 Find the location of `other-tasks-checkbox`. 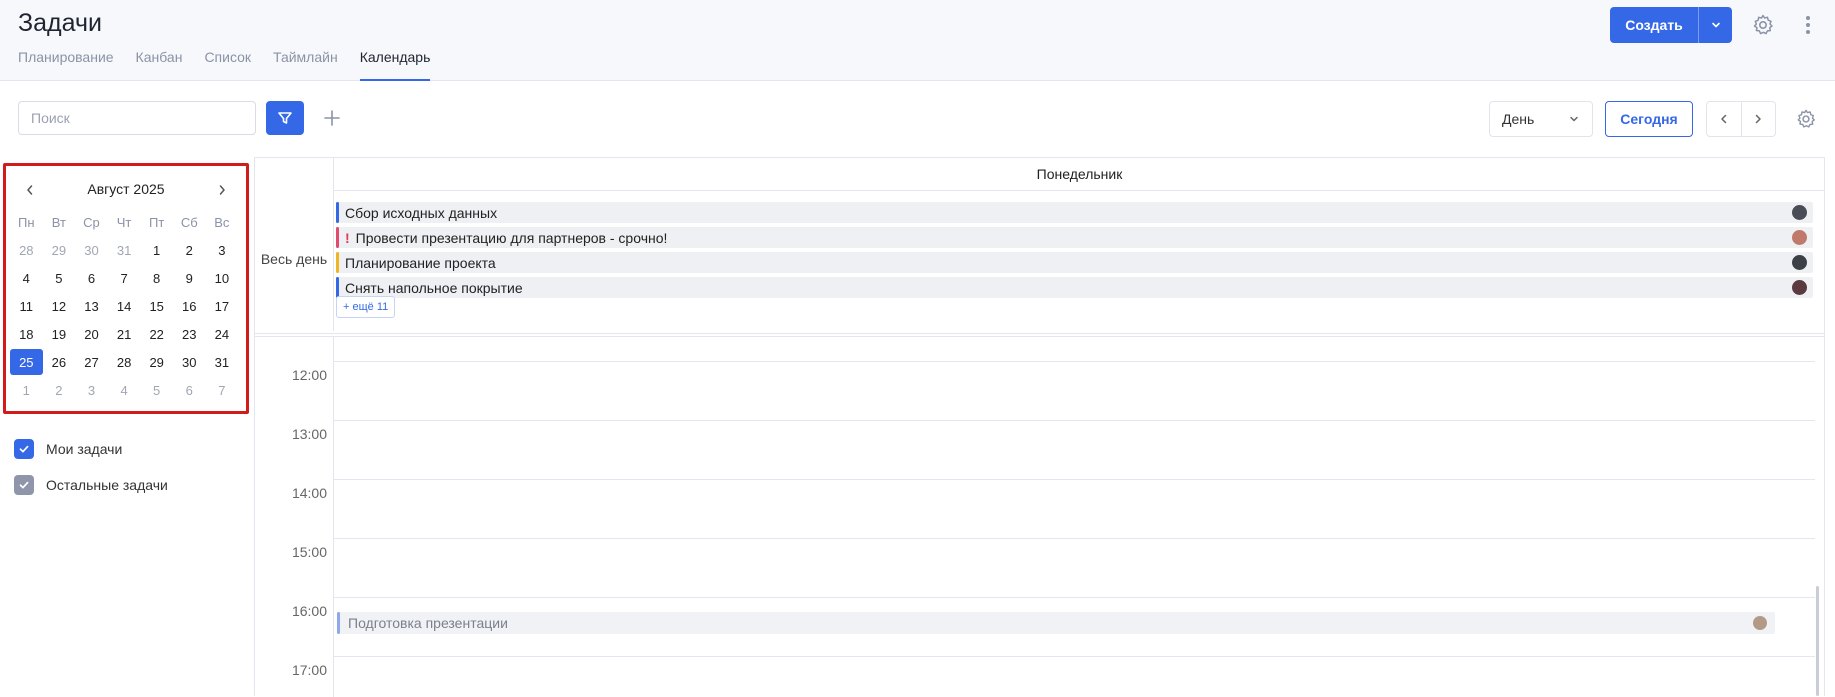

other-tasks-checkbox is located at coordinates (24, 485).